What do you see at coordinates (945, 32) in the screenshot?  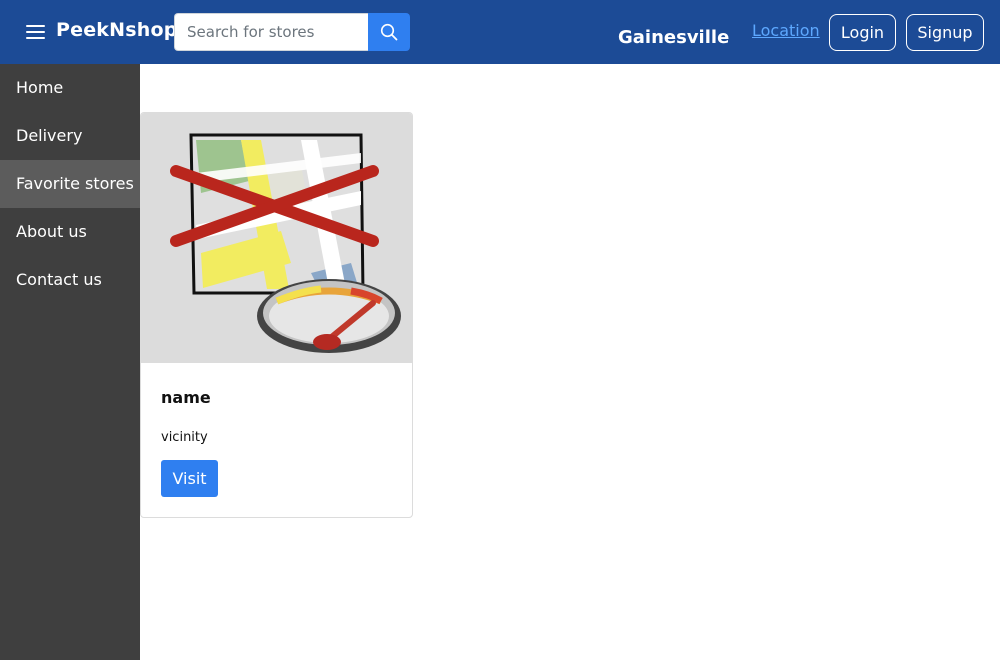 I see `signup-button: Signup` at bounding box center [945, 32].